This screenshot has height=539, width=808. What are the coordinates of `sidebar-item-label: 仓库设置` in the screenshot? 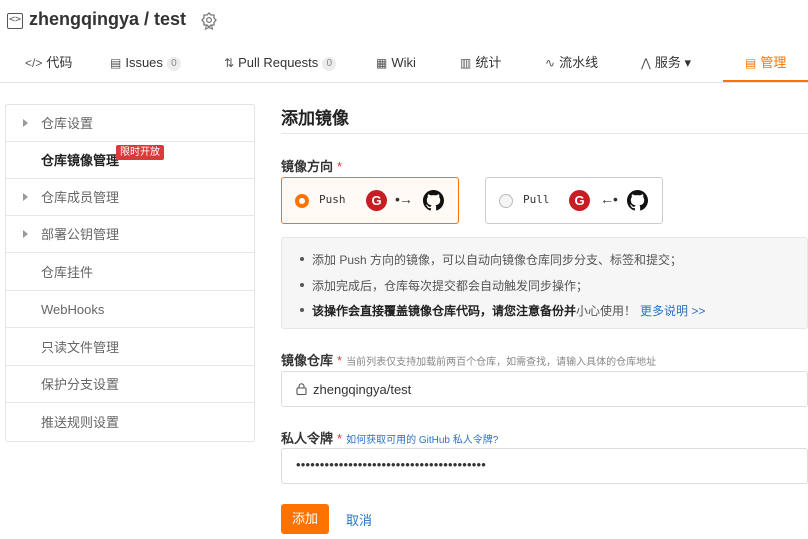 It's located at (67, 123).